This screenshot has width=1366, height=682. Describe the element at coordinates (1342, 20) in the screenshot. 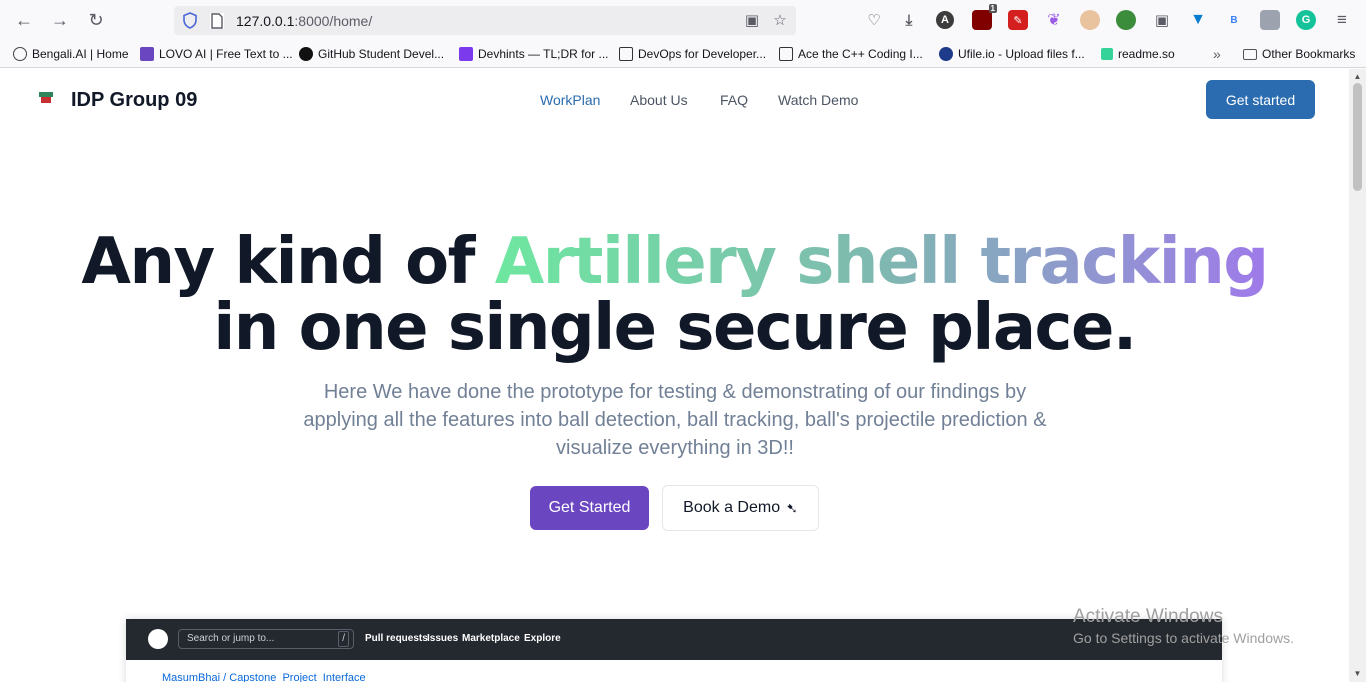

I see `menu-icon: ≡` at that location.